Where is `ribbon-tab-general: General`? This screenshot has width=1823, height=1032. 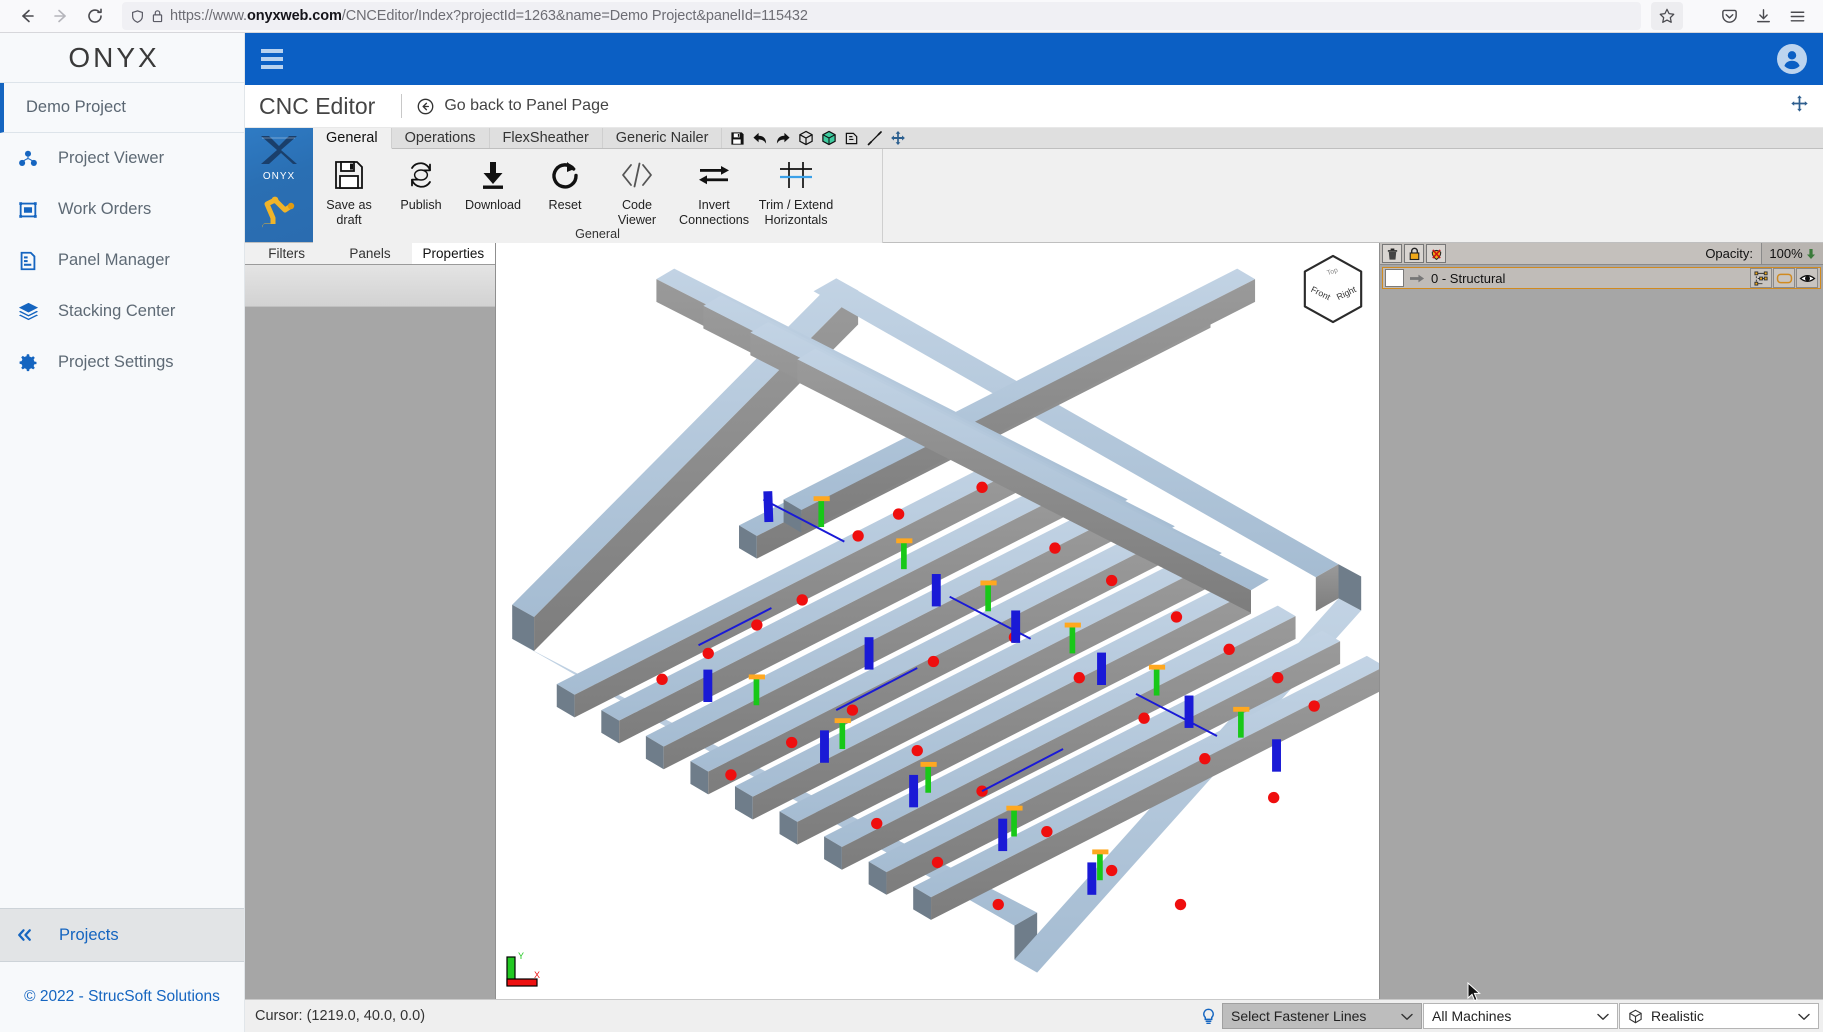
ribbon-tab-general: General is located at coordinates (352, 138).